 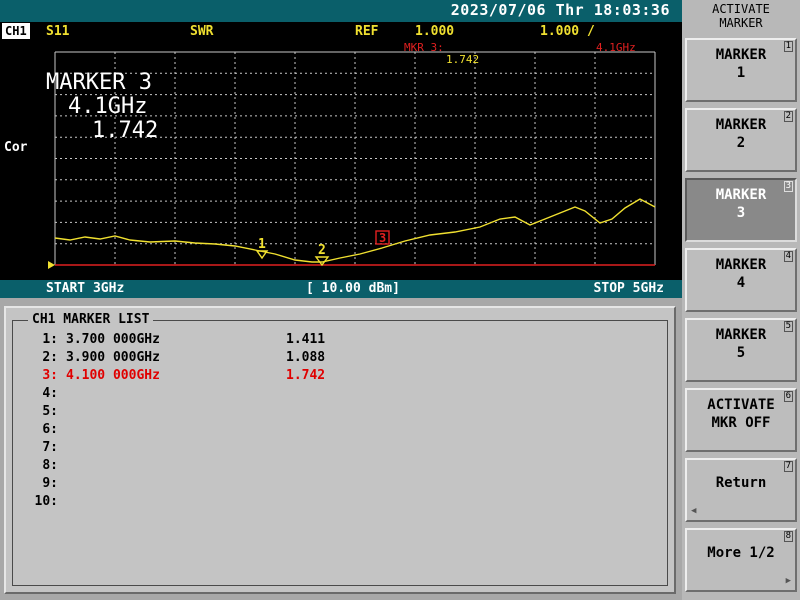 What do you see at coordinates (197, 411) in the screenshot?
I see `marker-list-row: 5:` at bounding box center [197, 411].